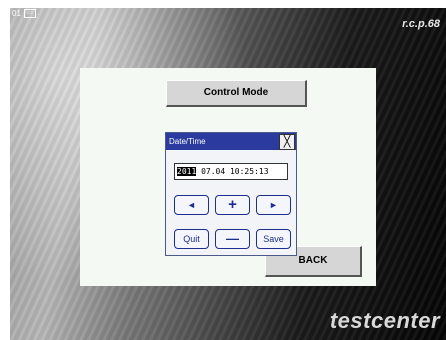 This screenshot has height=340, width=446. I want to click on minus-icon: —, so click(232, 238).